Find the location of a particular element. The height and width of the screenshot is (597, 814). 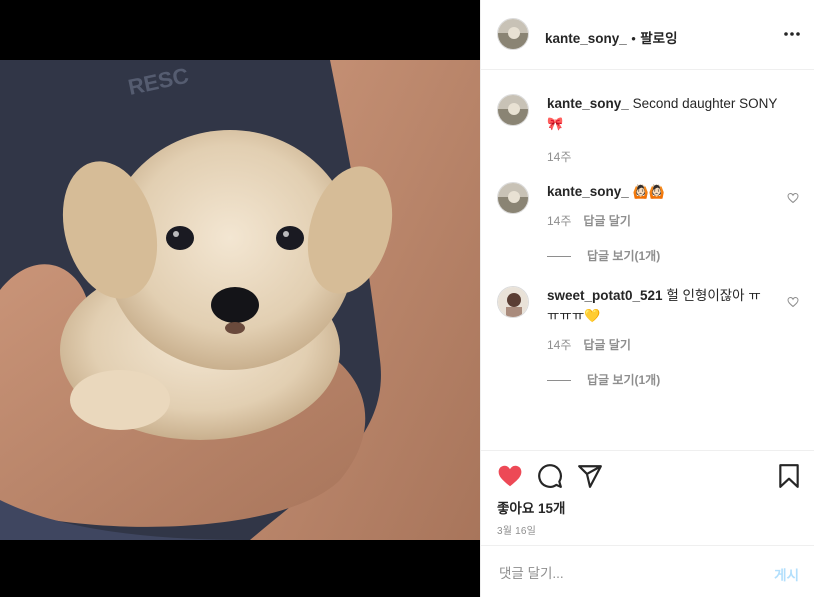

comment: kante_sony_ 🙆🏻🙆🏻 14주 답글 달기 답글 보기(1개) is located at coordinates (657, 223).